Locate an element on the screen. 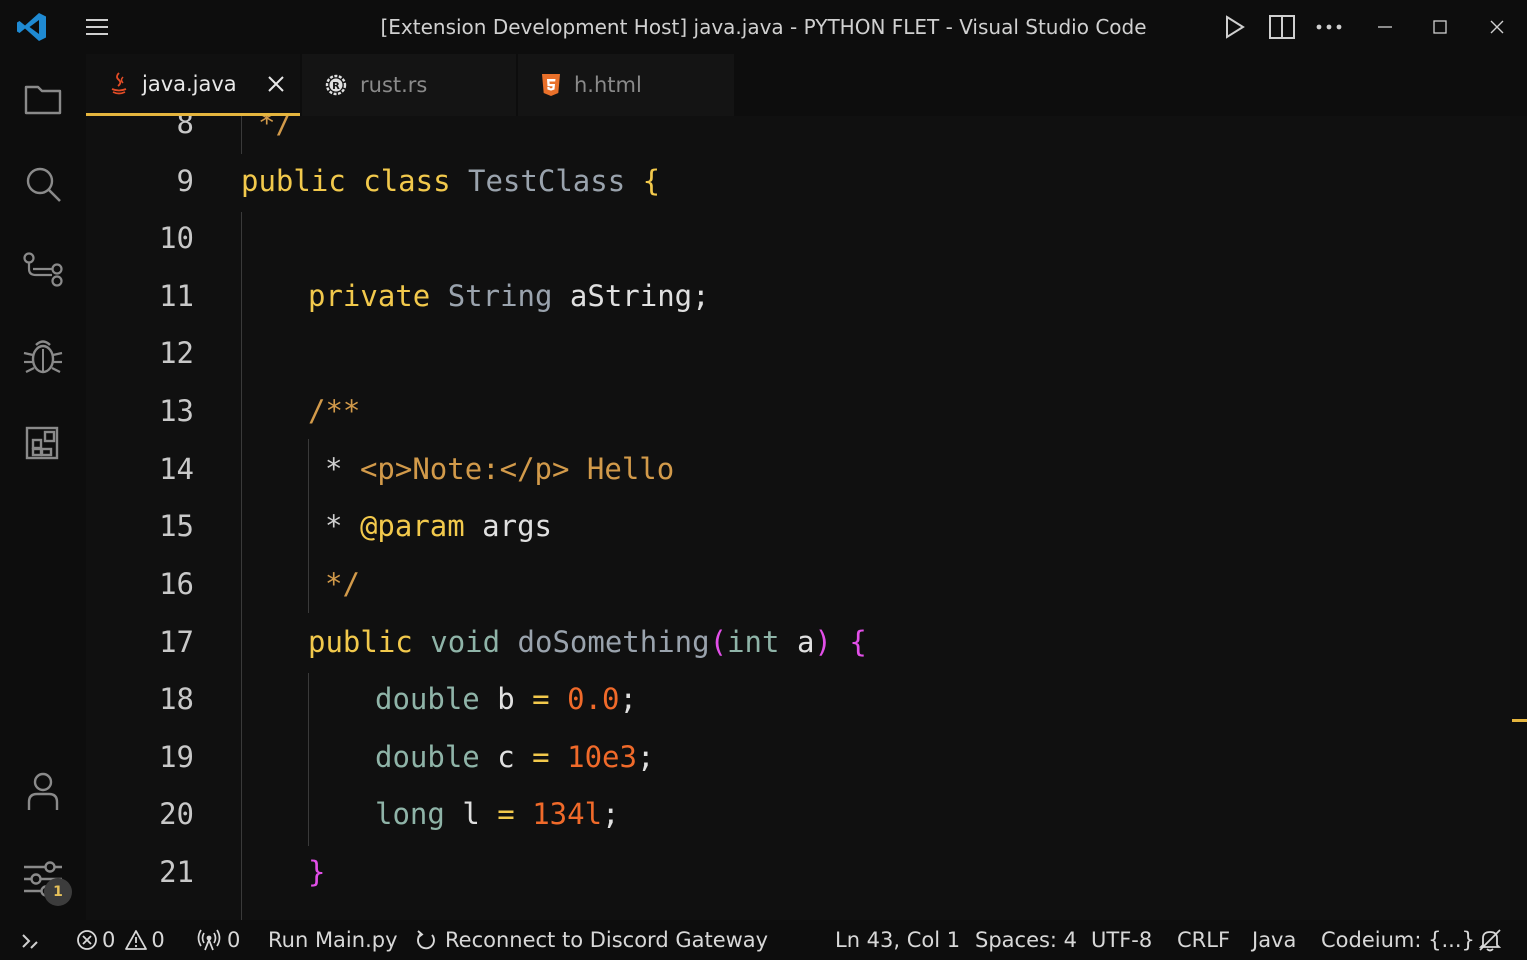  activity-bar is located at coordinates (43, 487).